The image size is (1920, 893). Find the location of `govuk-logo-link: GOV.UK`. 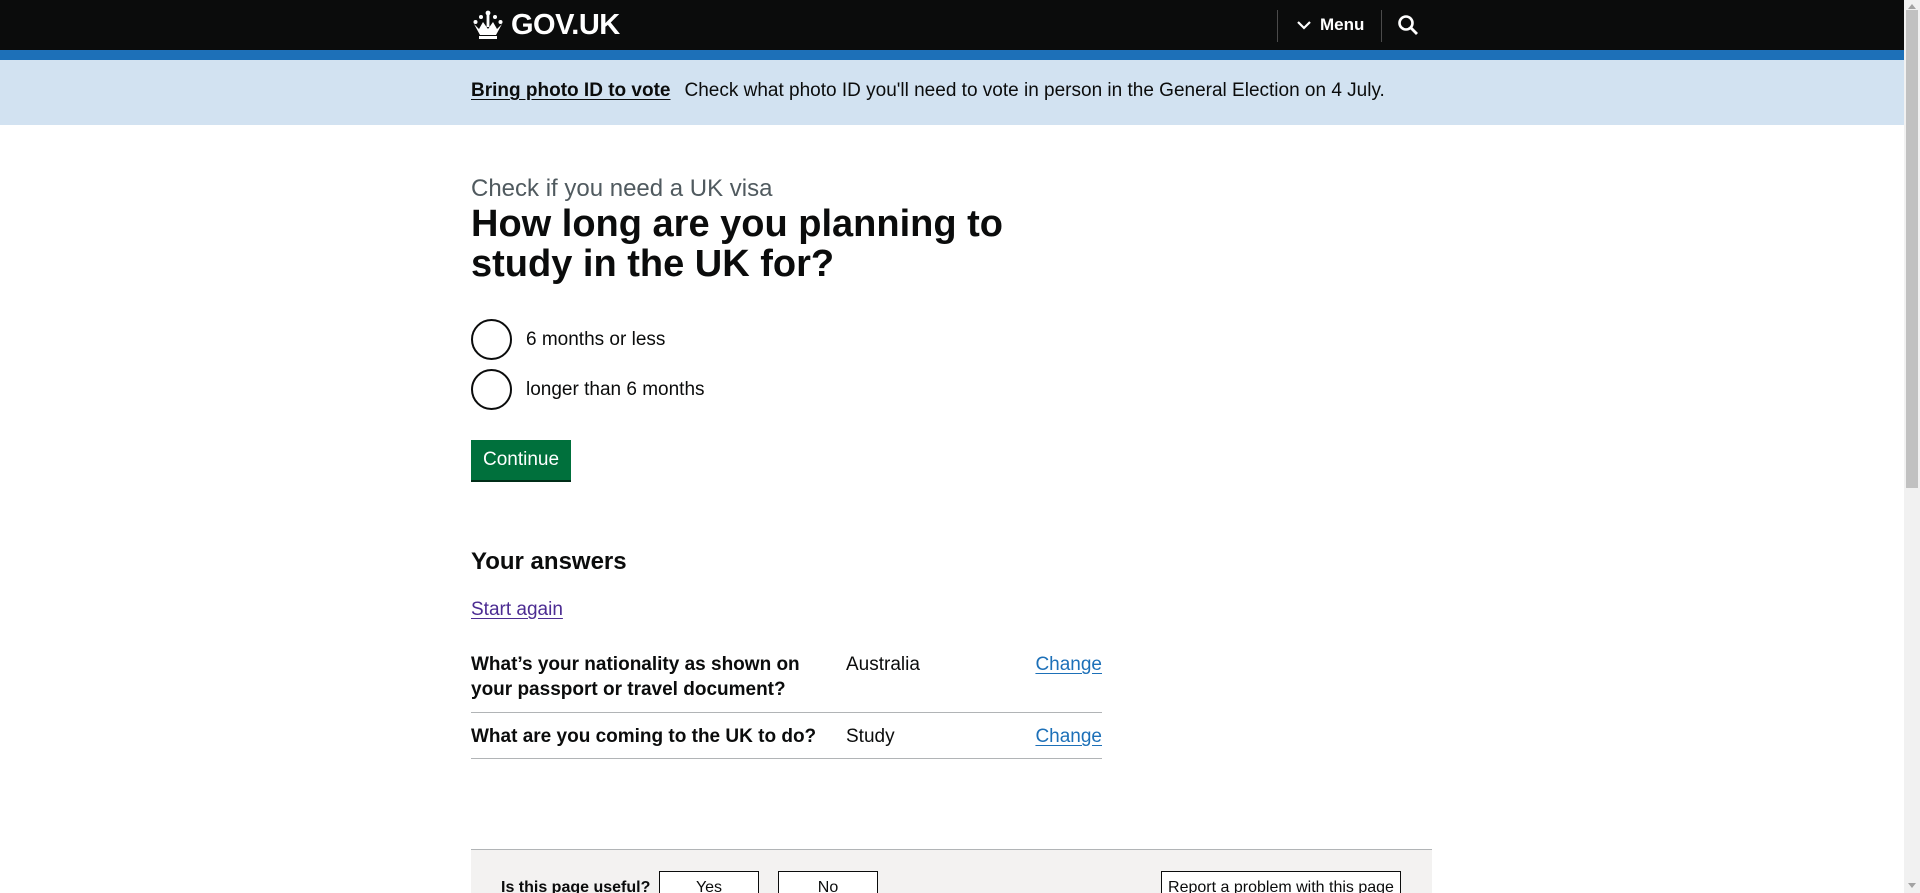

govuk-logo-link: GOV.UK is located at coordinates (545, 25).